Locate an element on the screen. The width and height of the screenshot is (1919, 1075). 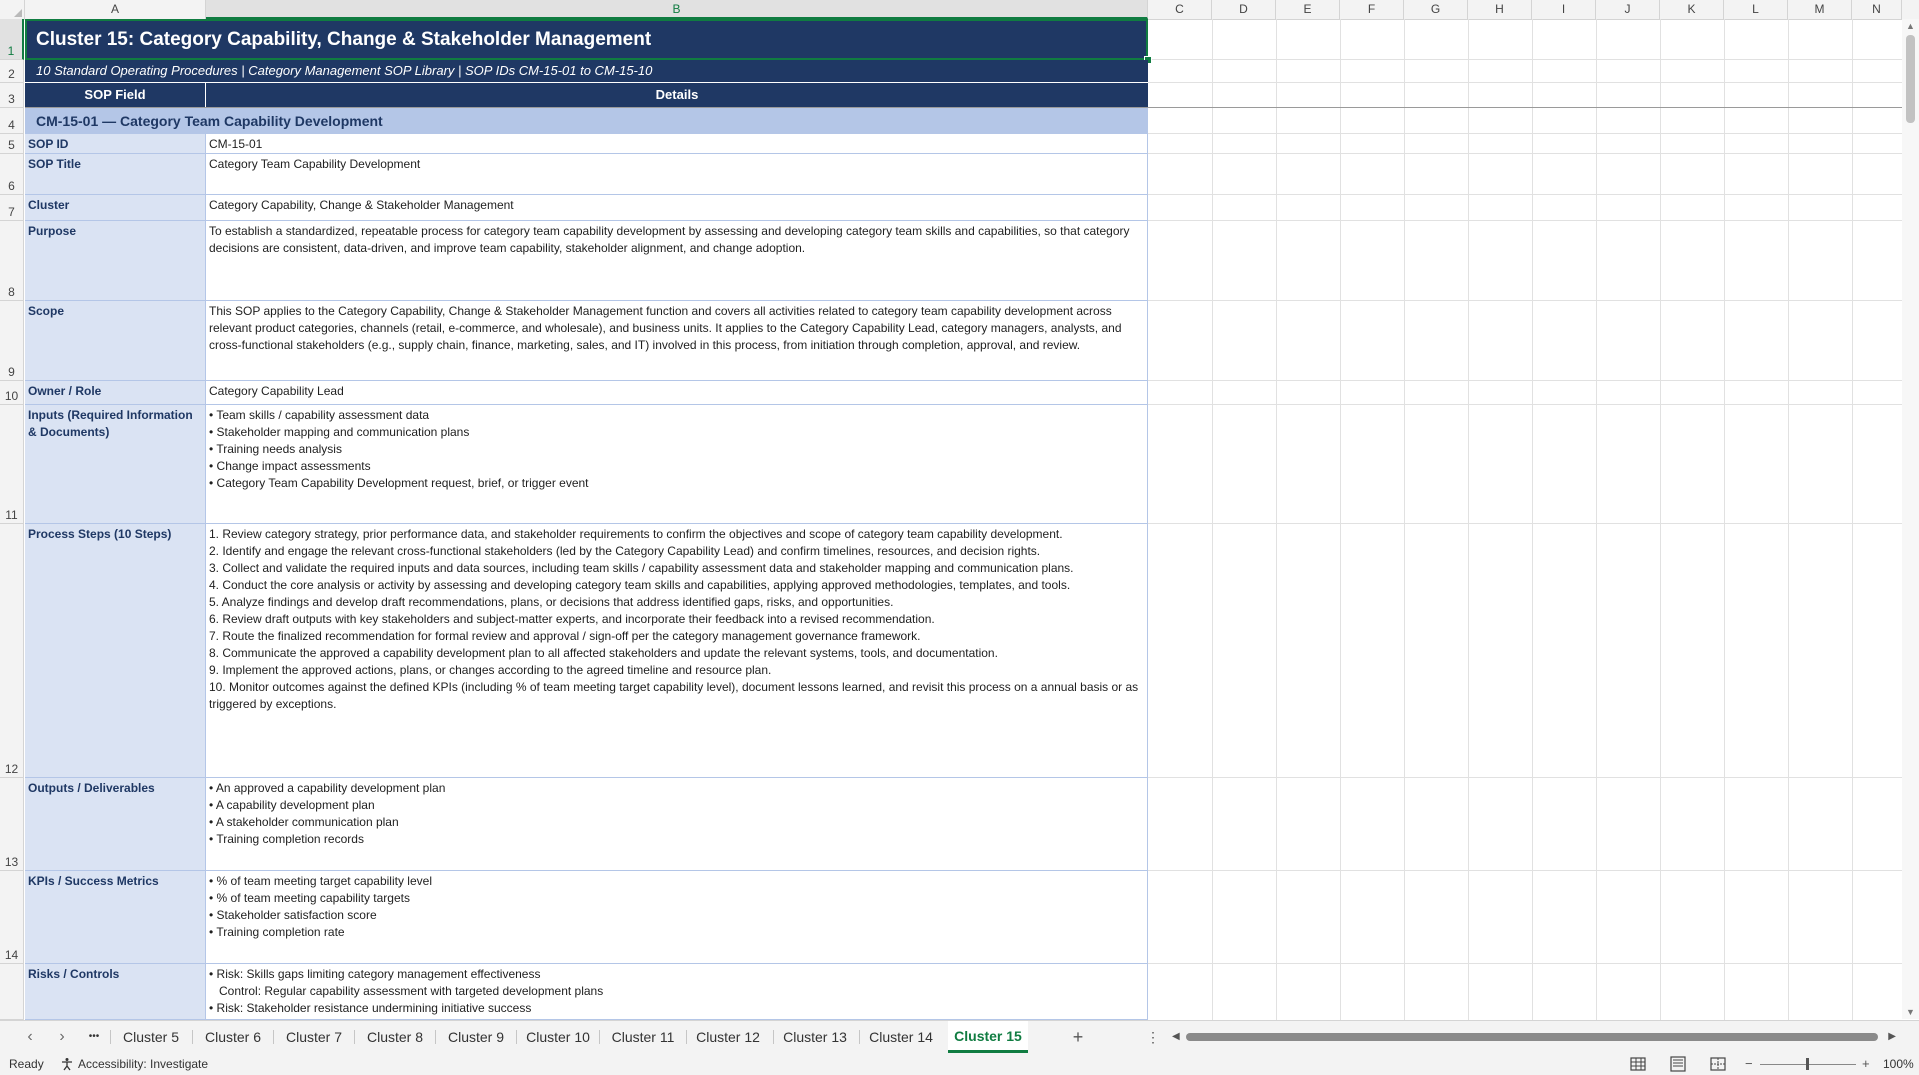
tab-cluster-14: Cluster 14 is located at coordinates (901, 1037).